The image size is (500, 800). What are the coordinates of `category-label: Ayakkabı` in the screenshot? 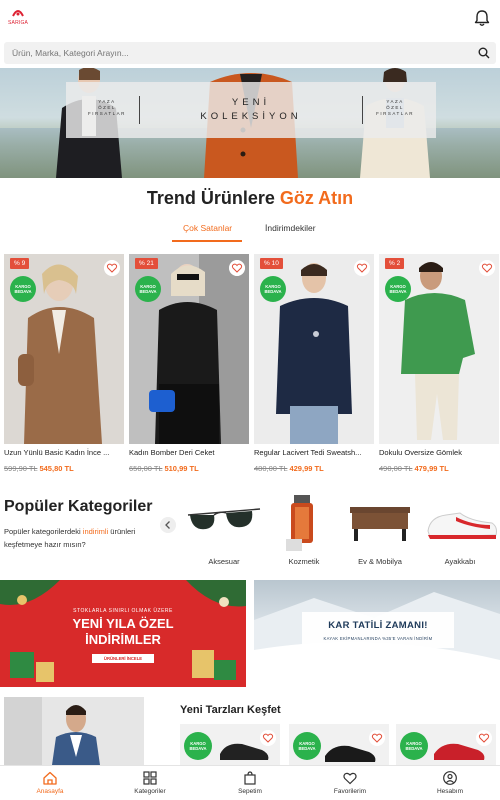 It's located at (460, 561).